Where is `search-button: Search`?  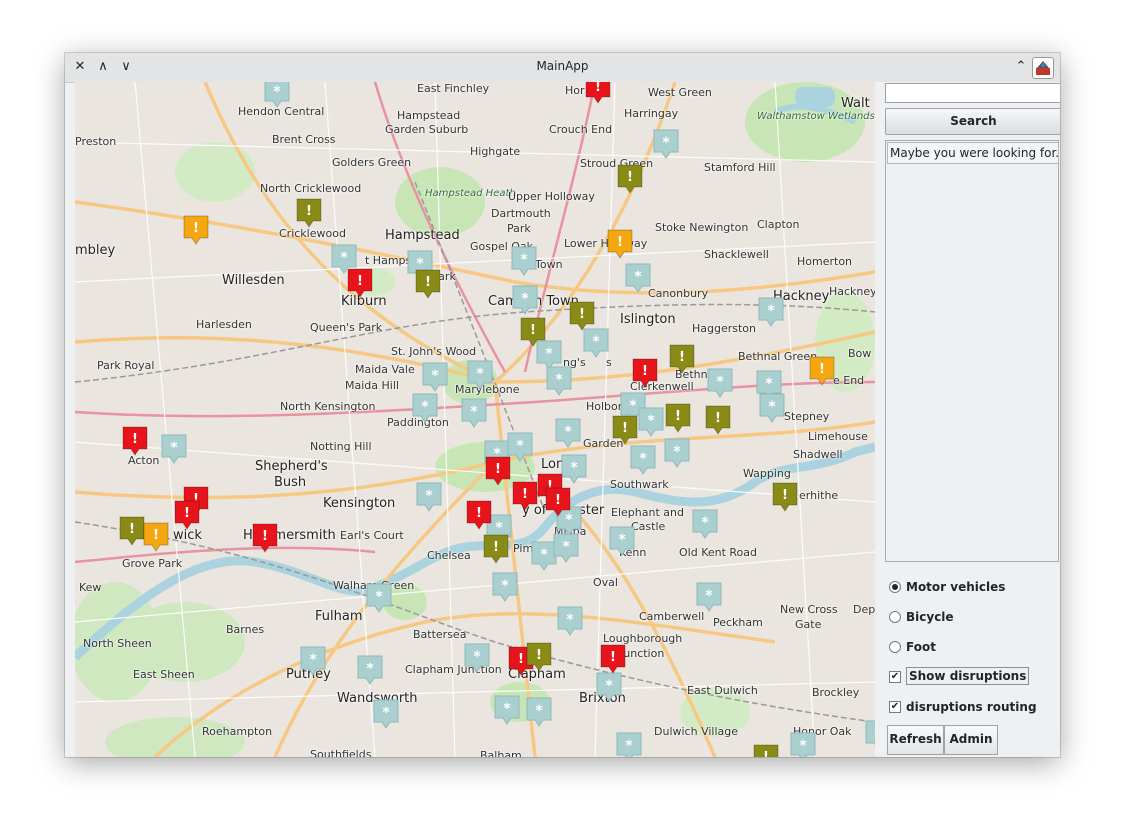 search-button: Search is located at coordinates (972, 121).